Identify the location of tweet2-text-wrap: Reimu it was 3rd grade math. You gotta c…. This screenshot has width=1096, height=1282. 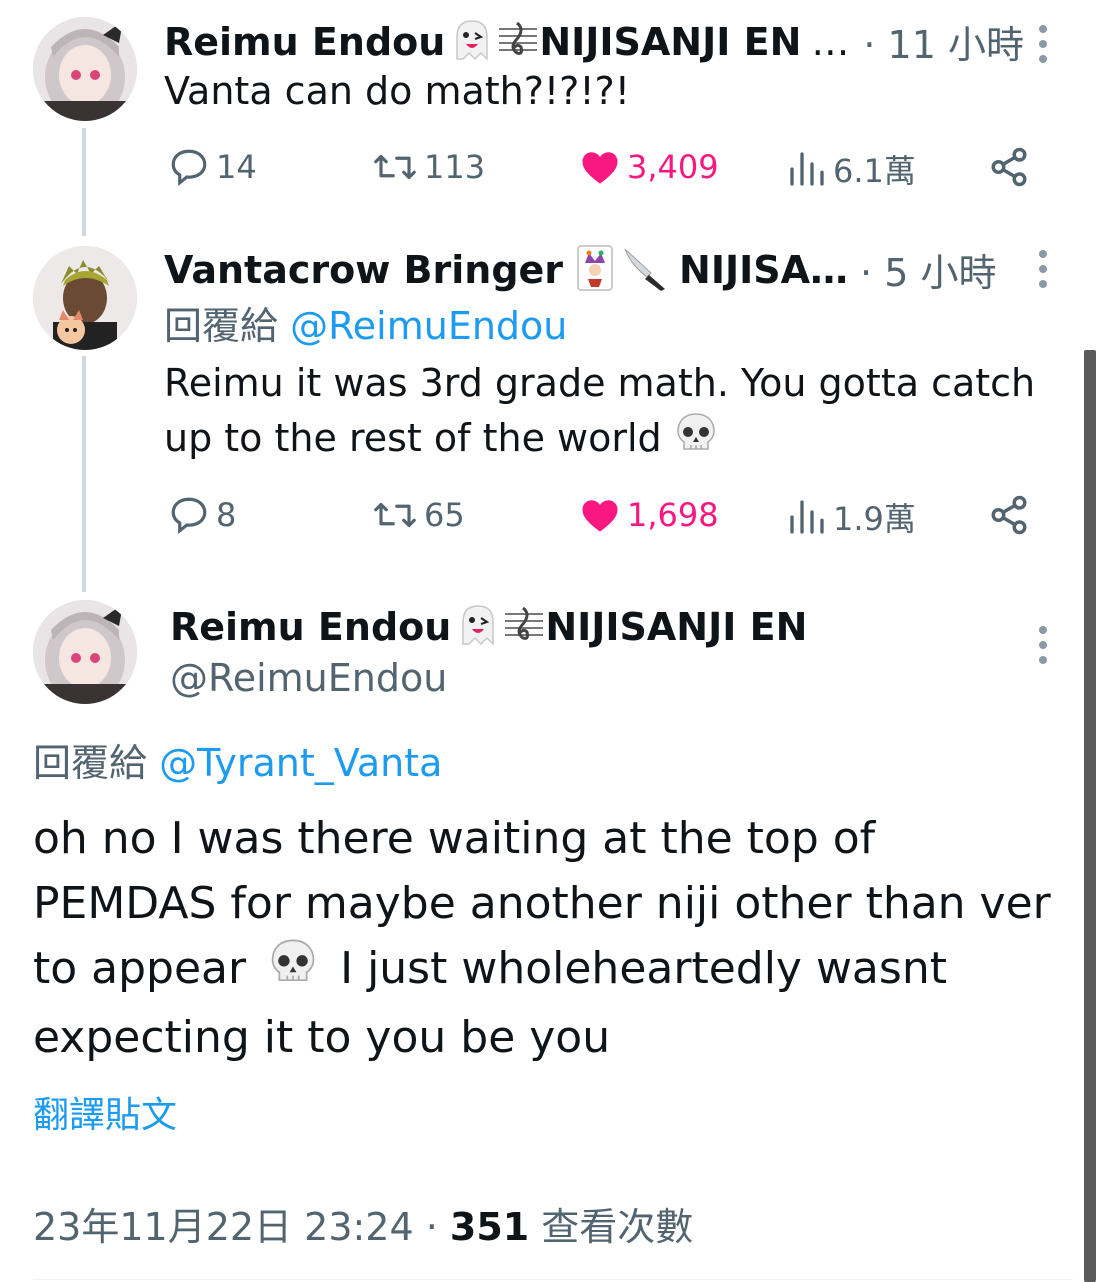
(604, 413).